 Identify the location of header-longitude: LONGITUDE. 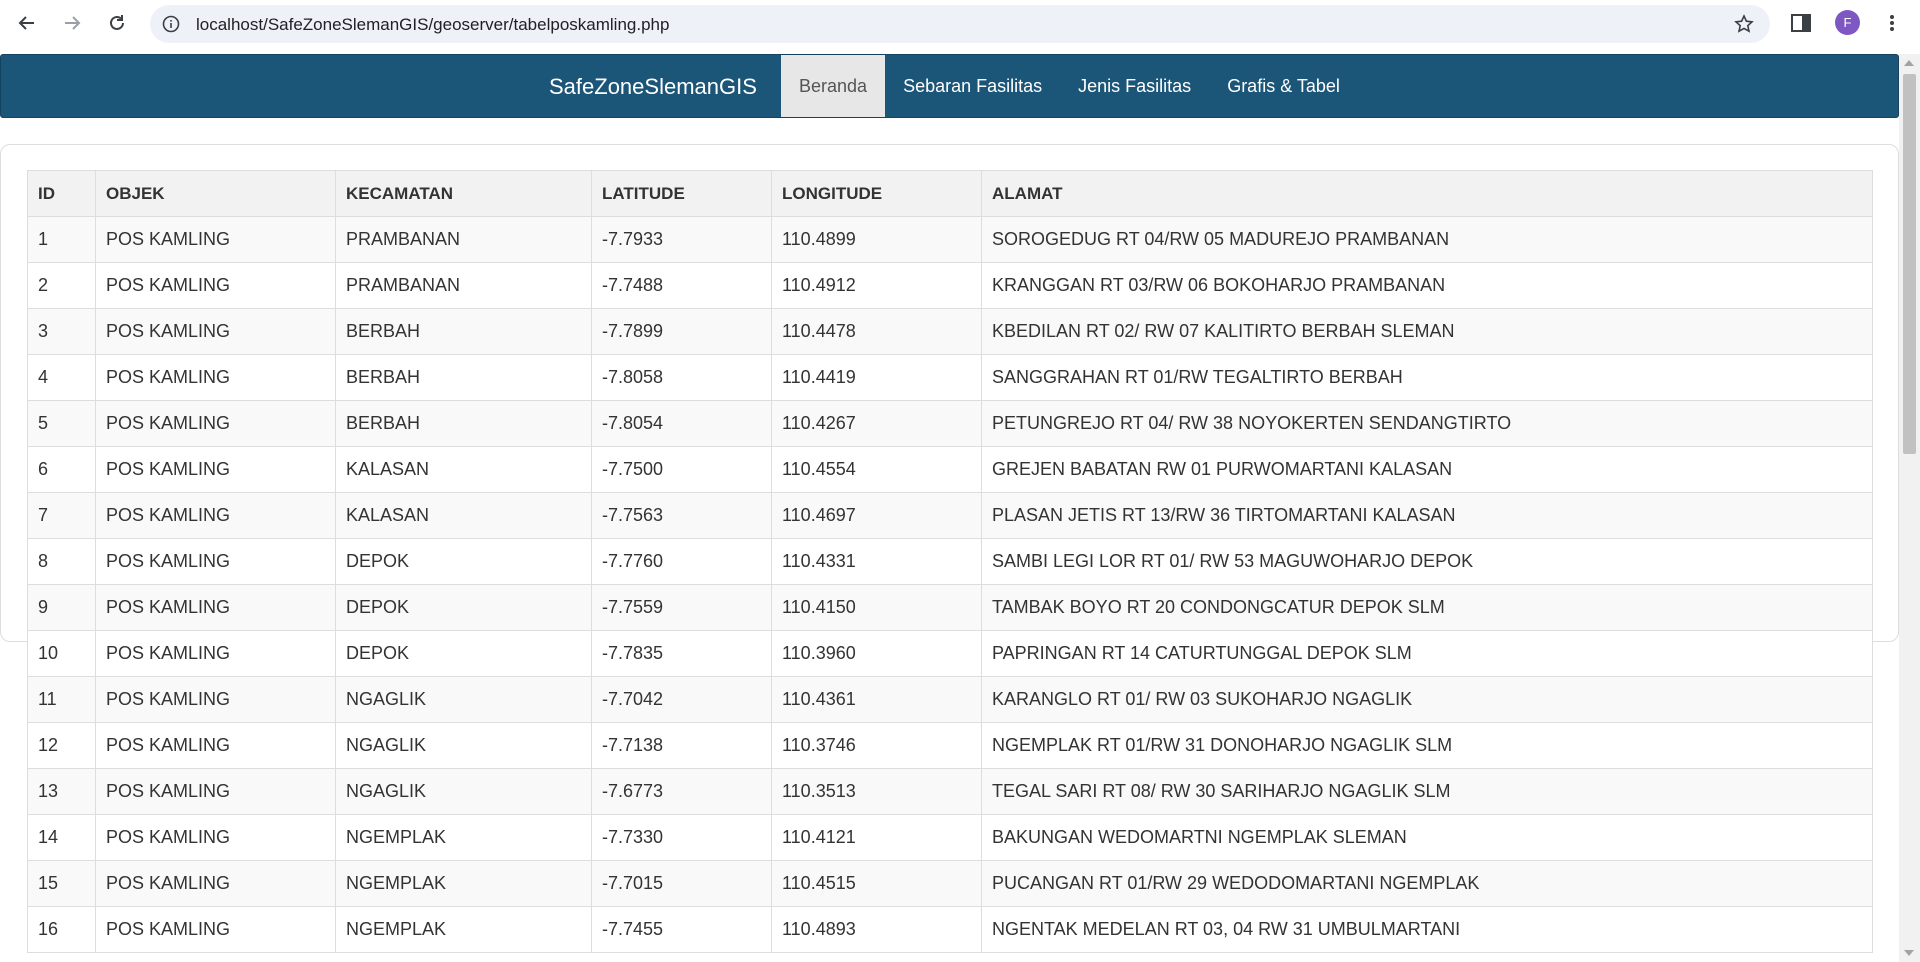
(876, 193).